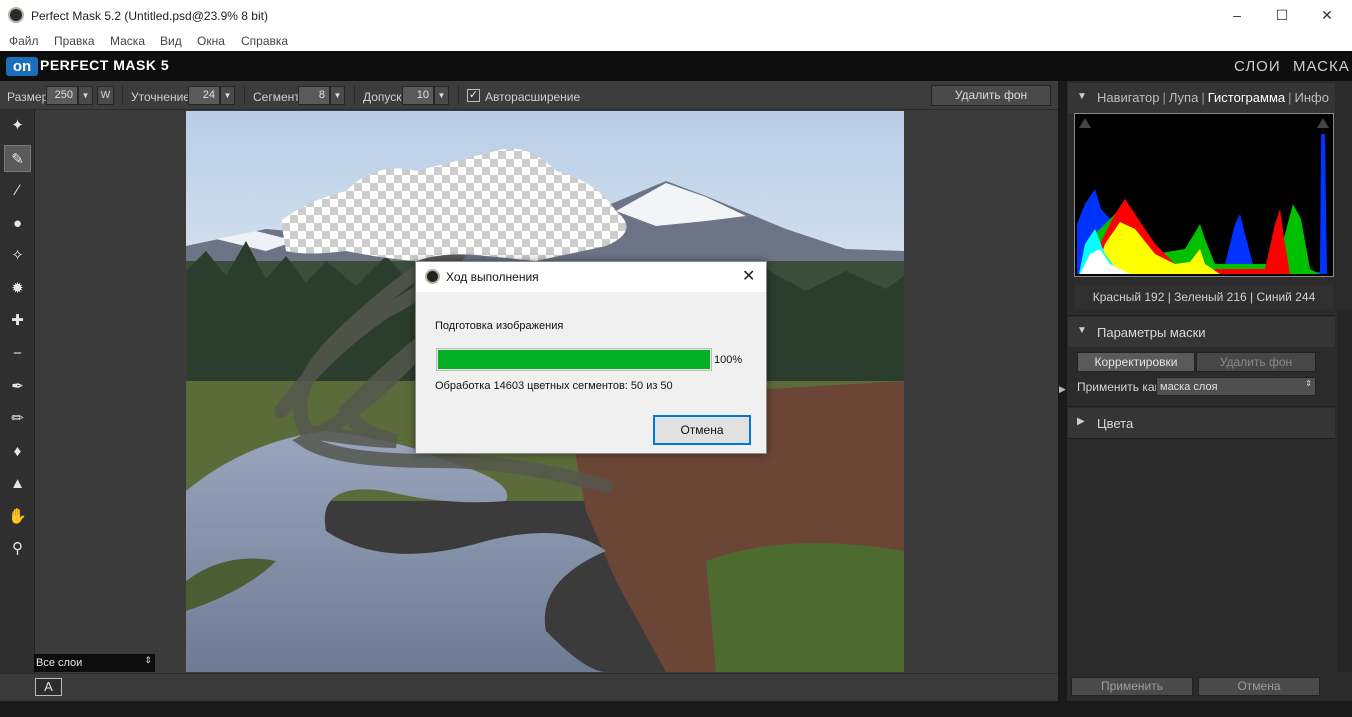 This screenshot has width=1352, height=717. What do you see at coordinates (74, 41) in the screenshot?
I see `menu-edit: Правка` at bounding box center [74, 41].